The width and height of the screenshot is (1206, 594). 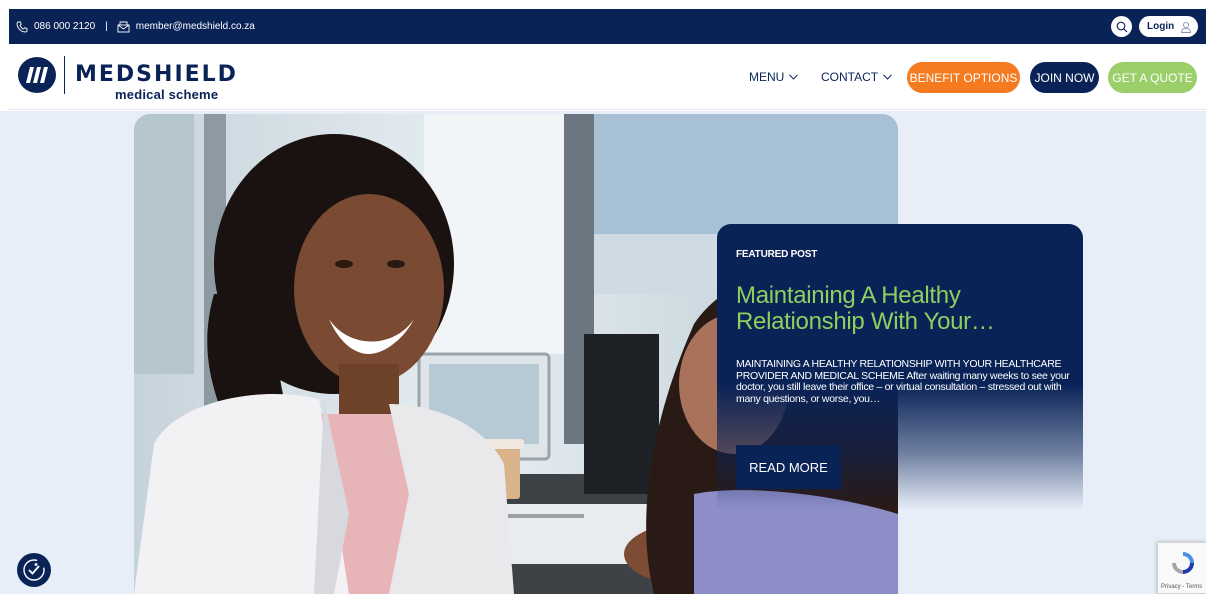 What do you see at coordinates (1161, 26) in the screenshot?
I see `login-label: Login` at bounding box center [1161, 26].